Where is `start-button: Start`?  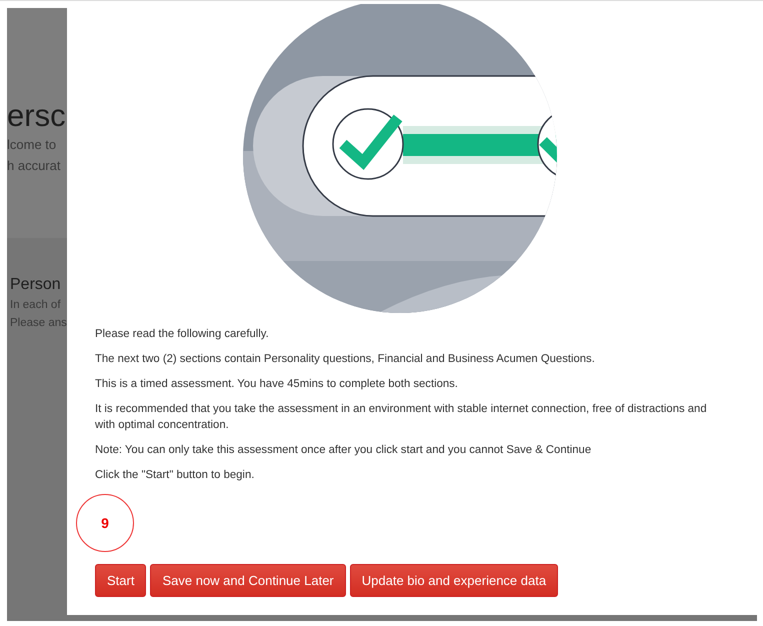 start-button: Start is located at coordinates (120, 580).